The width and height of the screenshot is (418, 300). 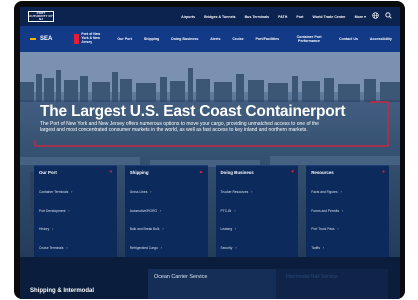 I want to click on sea-section-link: SEA, so click(x=41, y=39).